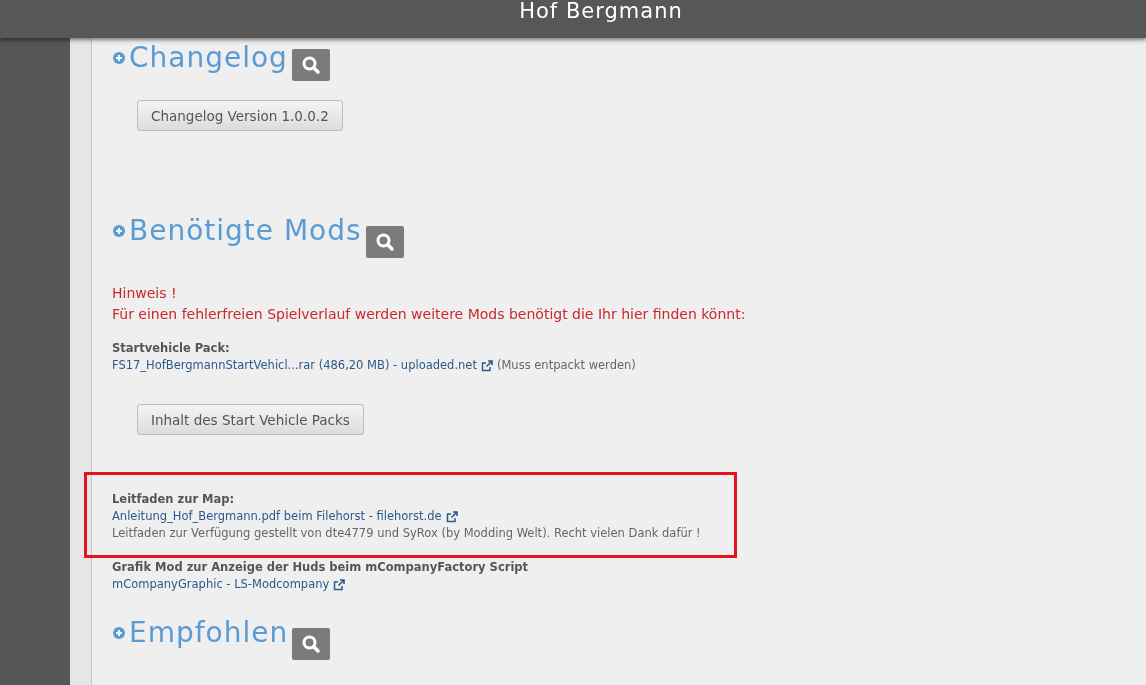 The height and width of the screenshot is (685, 1146). What do you see at coordinates (407, 533) in the screenshot?
I see `download-description: Leitfaden zur Verfügung gestellt von dte4779 und SyRox (by Modding Welt). Recht vielen Dank dafür !` at bounding box center [407, 533].